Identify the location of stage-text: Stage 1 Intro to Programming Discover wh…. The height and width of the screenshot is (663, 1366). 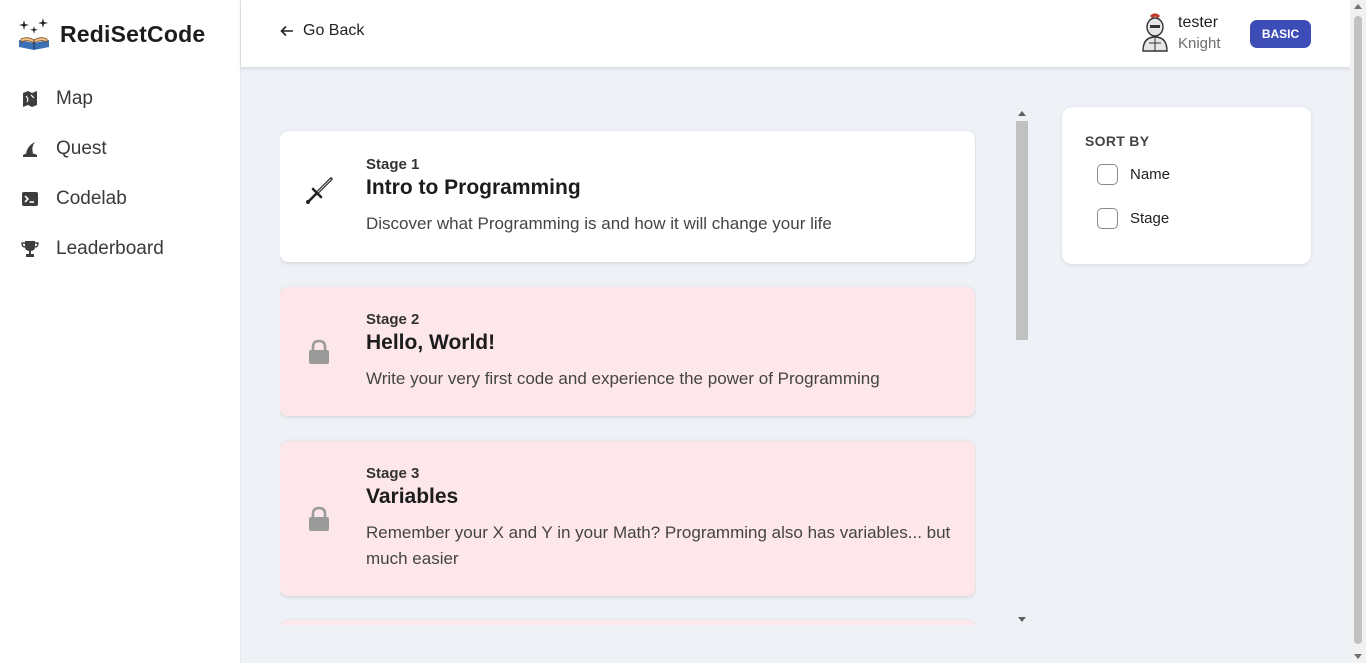
(658, 196).